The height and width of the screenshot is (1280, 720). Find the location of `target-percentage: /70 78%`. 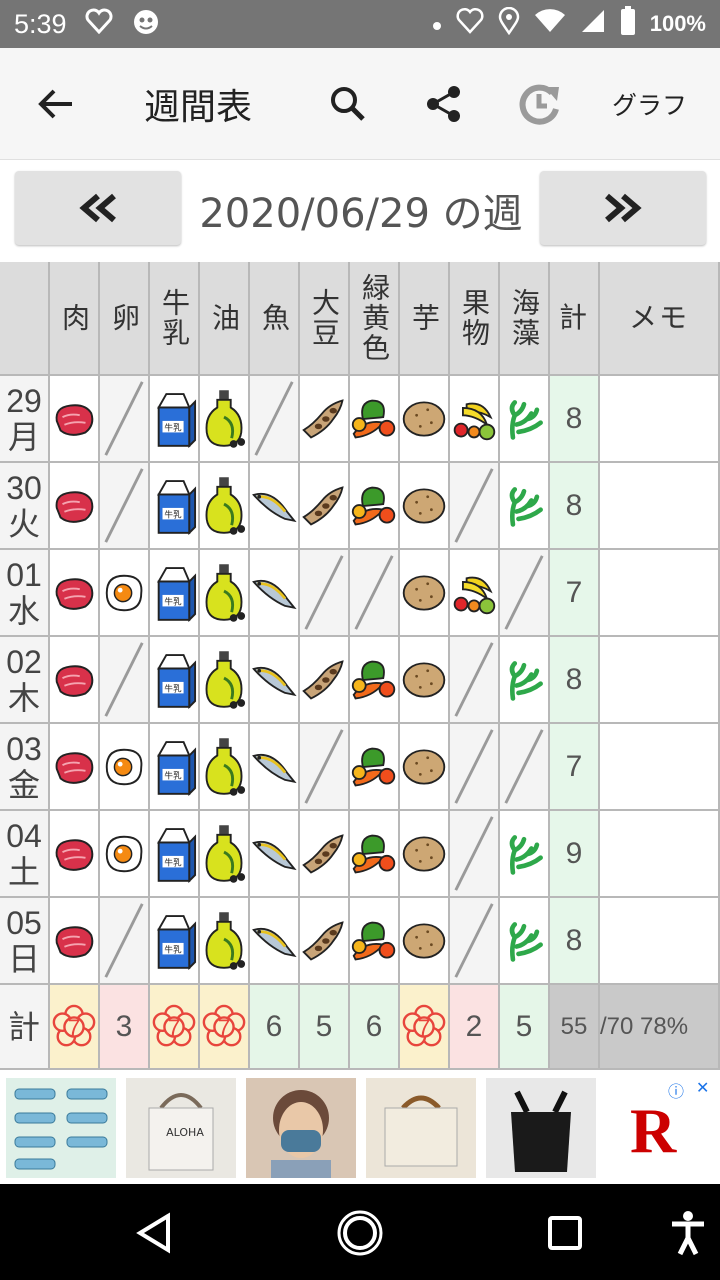

target-percentage: /70 78% is located at coordinates (660, 1027).